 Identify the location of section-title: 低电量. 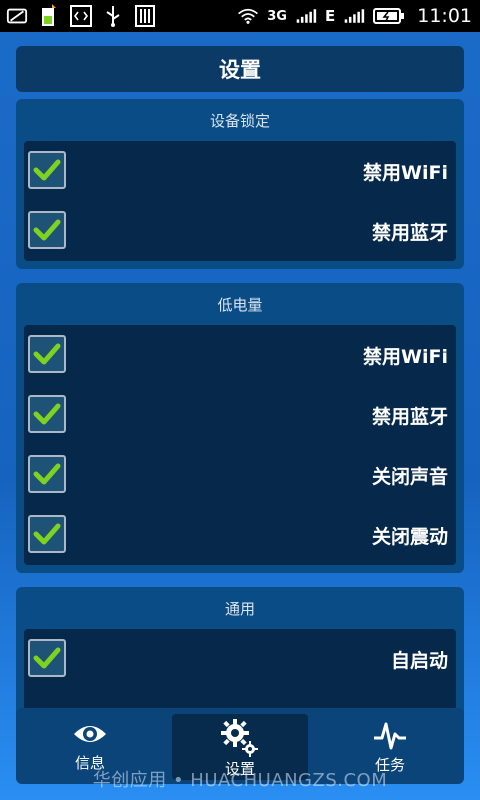
(240, 304).